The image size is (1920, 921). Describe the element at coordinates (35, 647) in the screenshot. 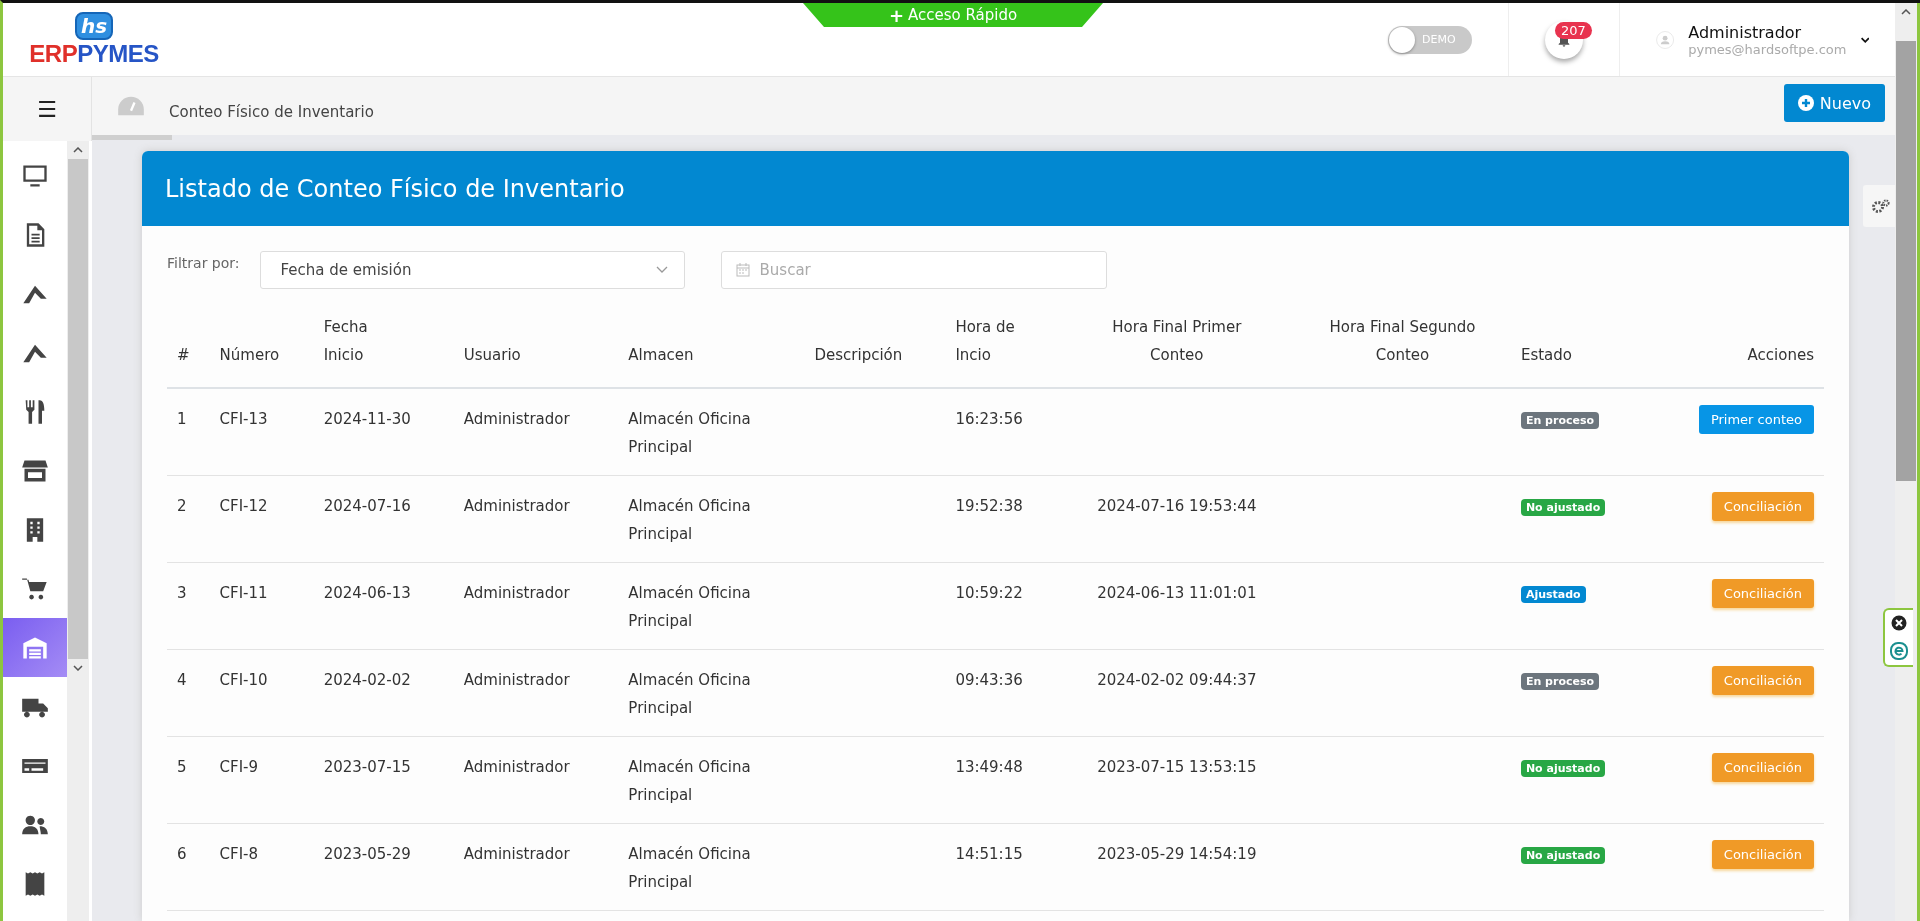

I see `sidebar-item` at that location.